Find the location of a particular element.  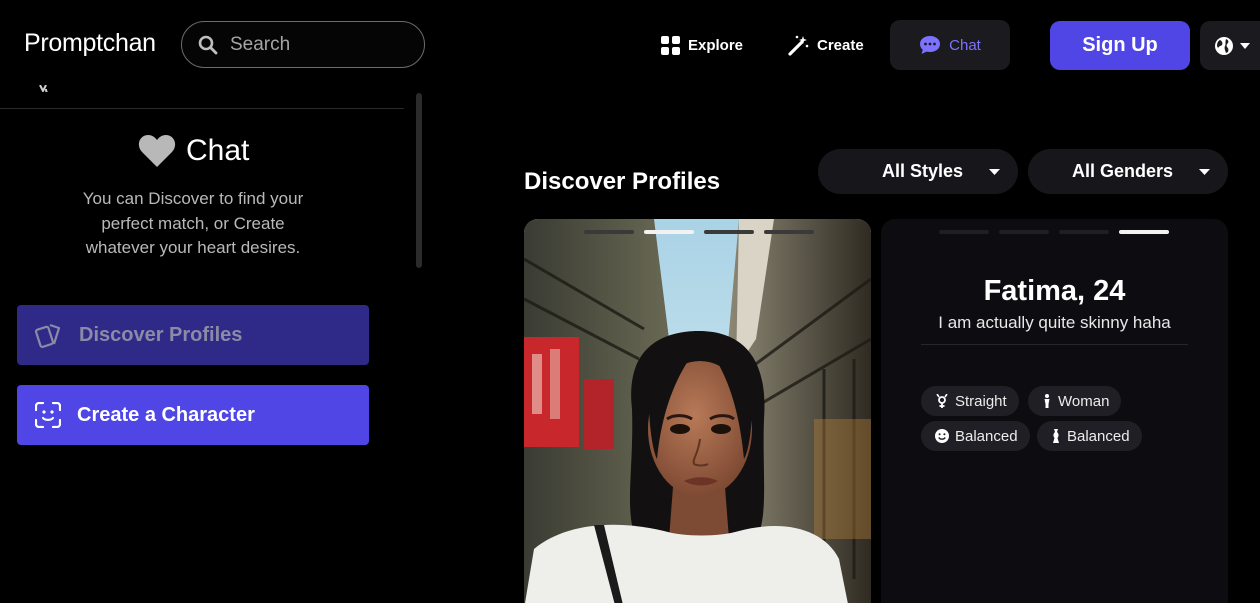

sidebar-clipped-fragment is located at coordinates (45, 87).